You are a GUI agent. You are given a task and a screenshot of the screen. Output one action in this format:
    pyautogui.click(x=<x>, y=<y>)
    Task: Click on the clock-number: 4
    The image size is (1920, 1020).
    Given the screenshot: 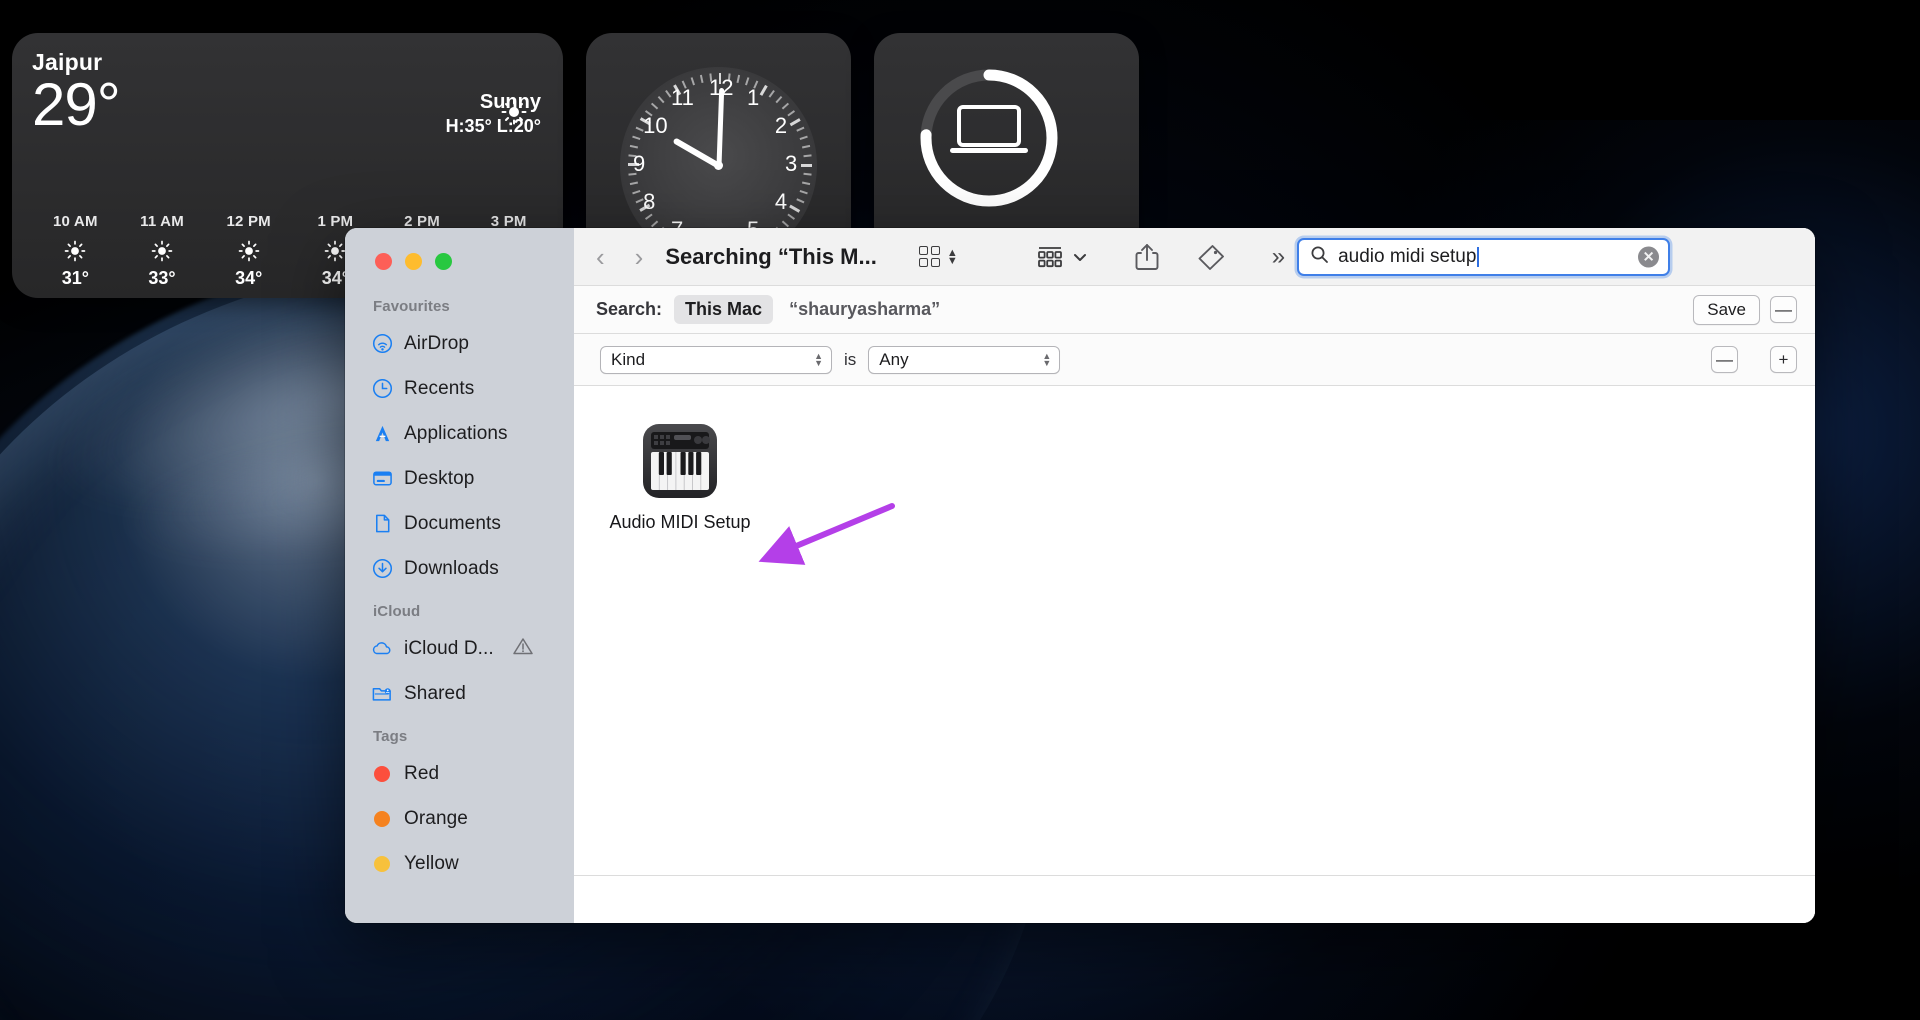 What is the action you would take?
    pyautogui.click(x=781, y=201)
    